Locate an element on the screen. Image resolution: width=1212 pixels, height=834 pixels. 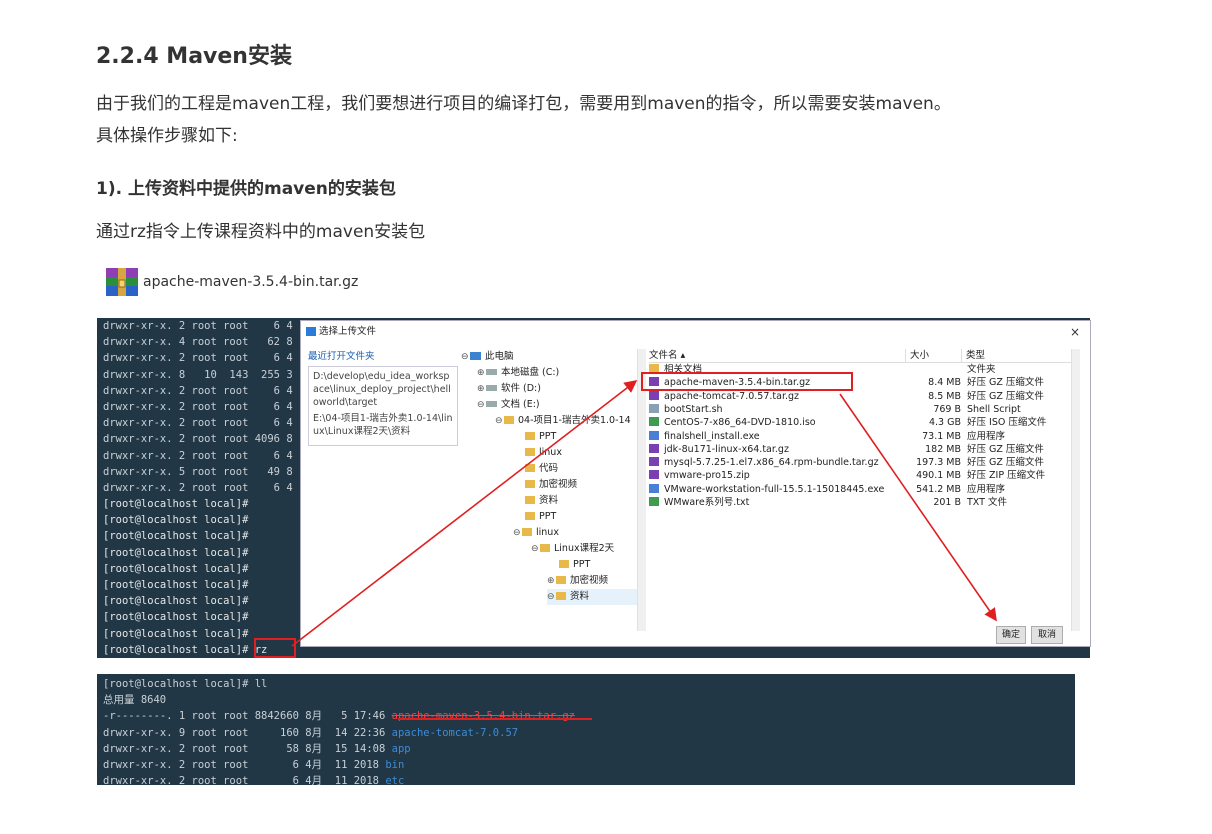
terminal-line: 总用量 8640 is located at coordinates (135, 700).